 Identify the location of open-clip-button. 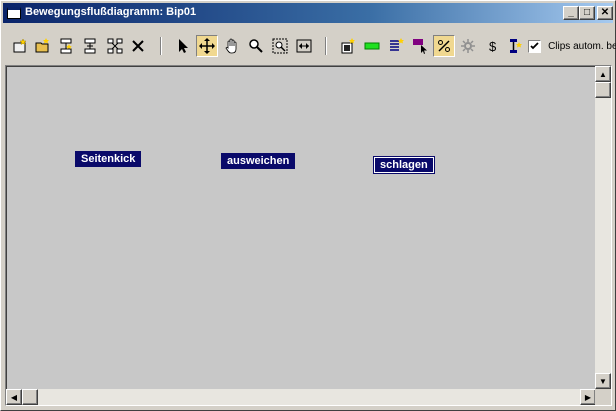
(43, 46).